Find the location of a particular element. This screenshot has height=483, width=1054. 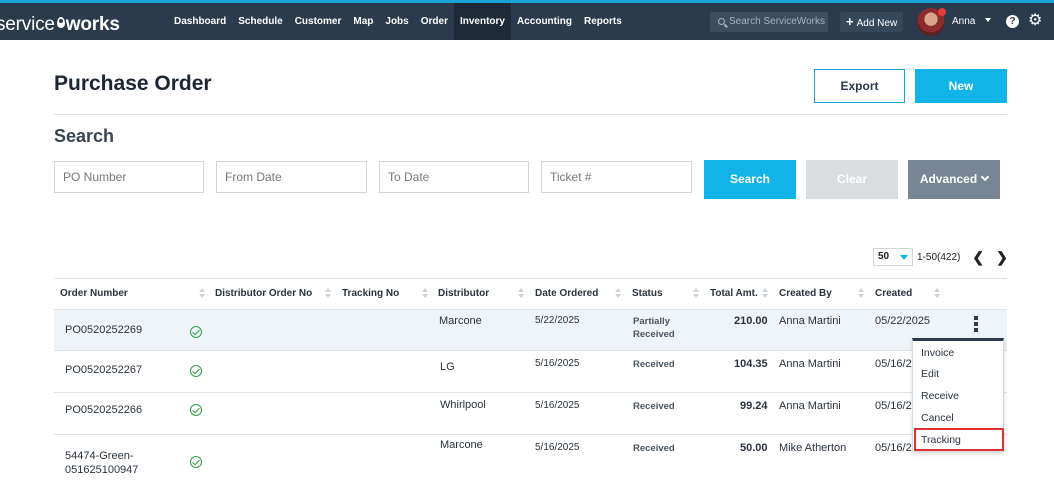

plus-icon: + is located at coordinates (850, 21).